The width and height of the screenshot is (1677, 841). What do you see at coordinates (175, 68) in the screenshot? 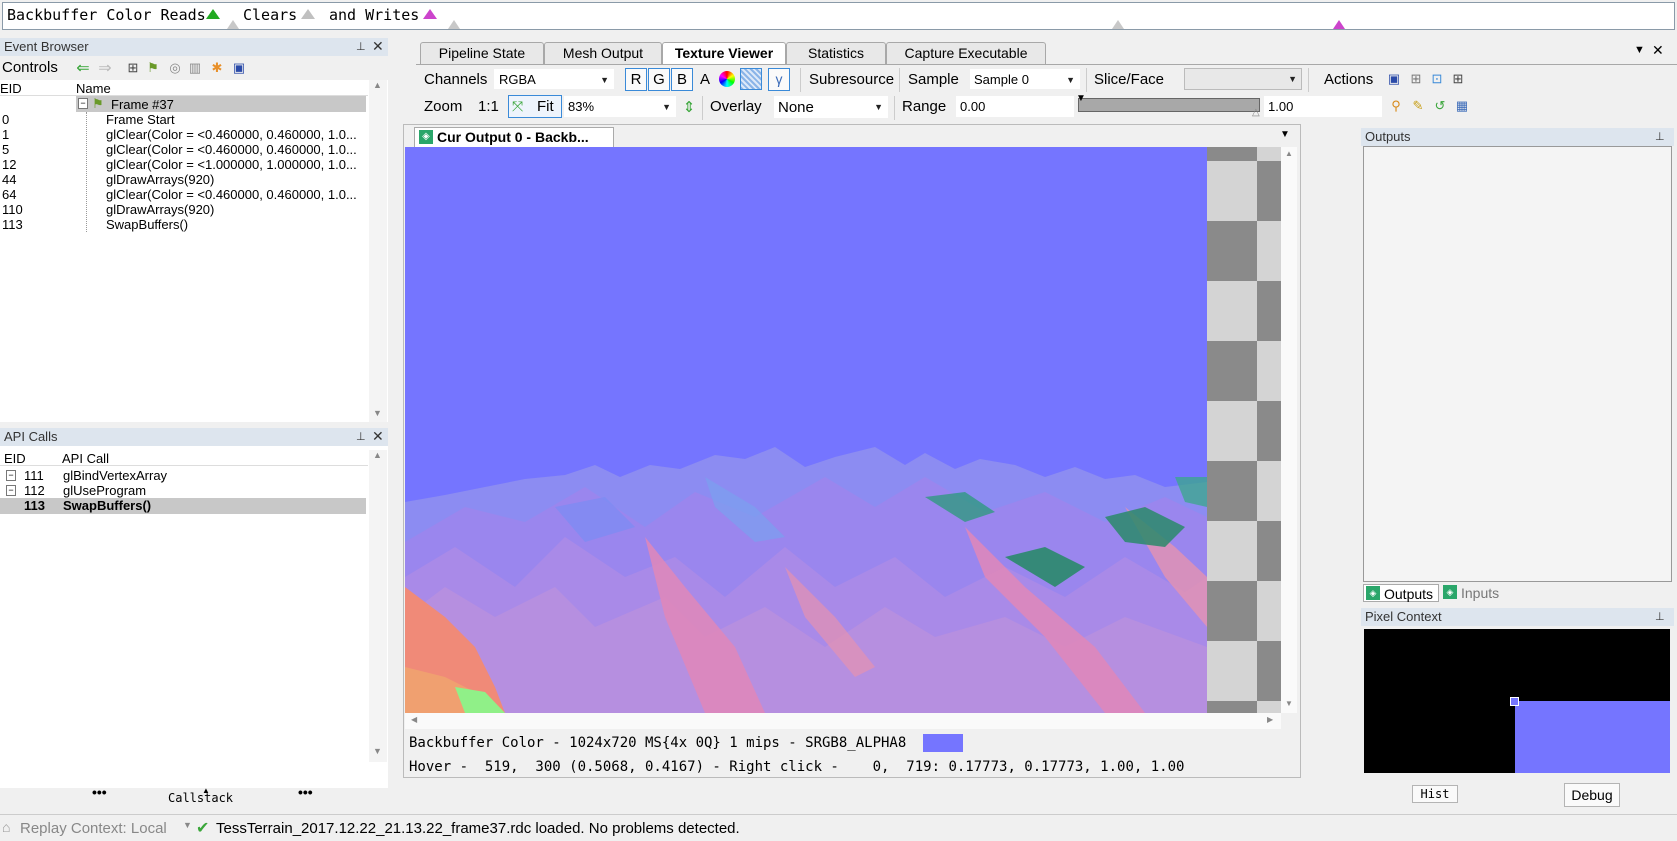
I see `timeline-icon: ◎` at bounding box center [175, 68].